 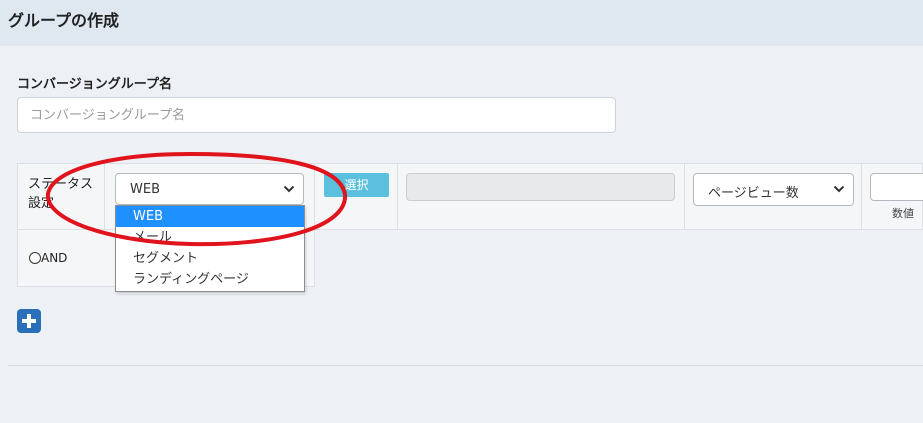 I want to click on number-label: 数値, so click(x=903, y=213).